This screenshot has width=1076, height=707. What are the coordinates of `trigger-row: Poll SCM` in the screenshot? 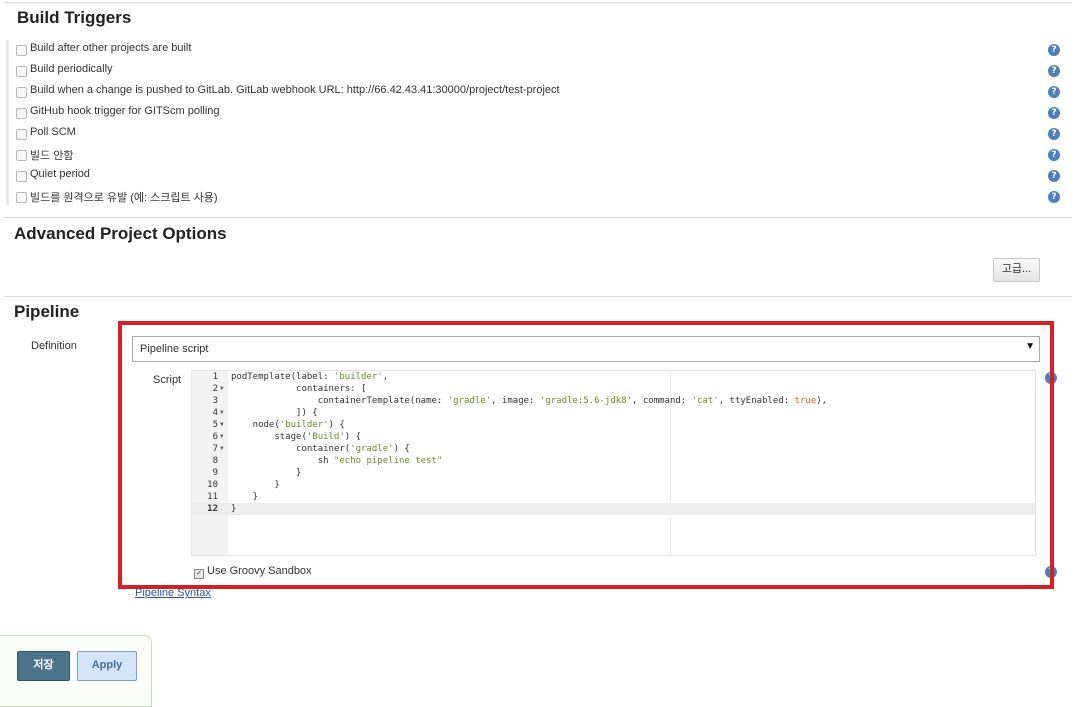 It's located at (541, 136).